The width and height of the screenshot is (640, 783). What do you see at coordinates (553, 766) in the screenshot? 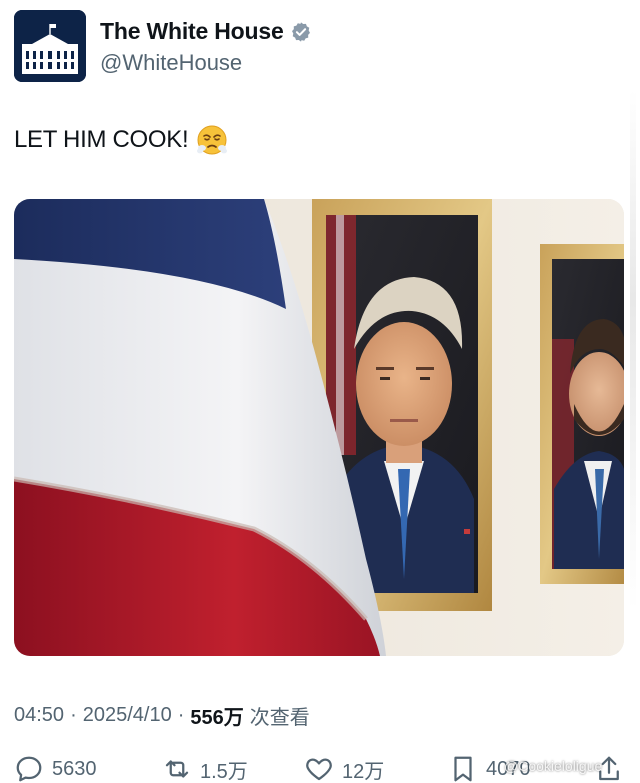
I see `watermark: @Cookieloligue` at bounding box center [553, 766].